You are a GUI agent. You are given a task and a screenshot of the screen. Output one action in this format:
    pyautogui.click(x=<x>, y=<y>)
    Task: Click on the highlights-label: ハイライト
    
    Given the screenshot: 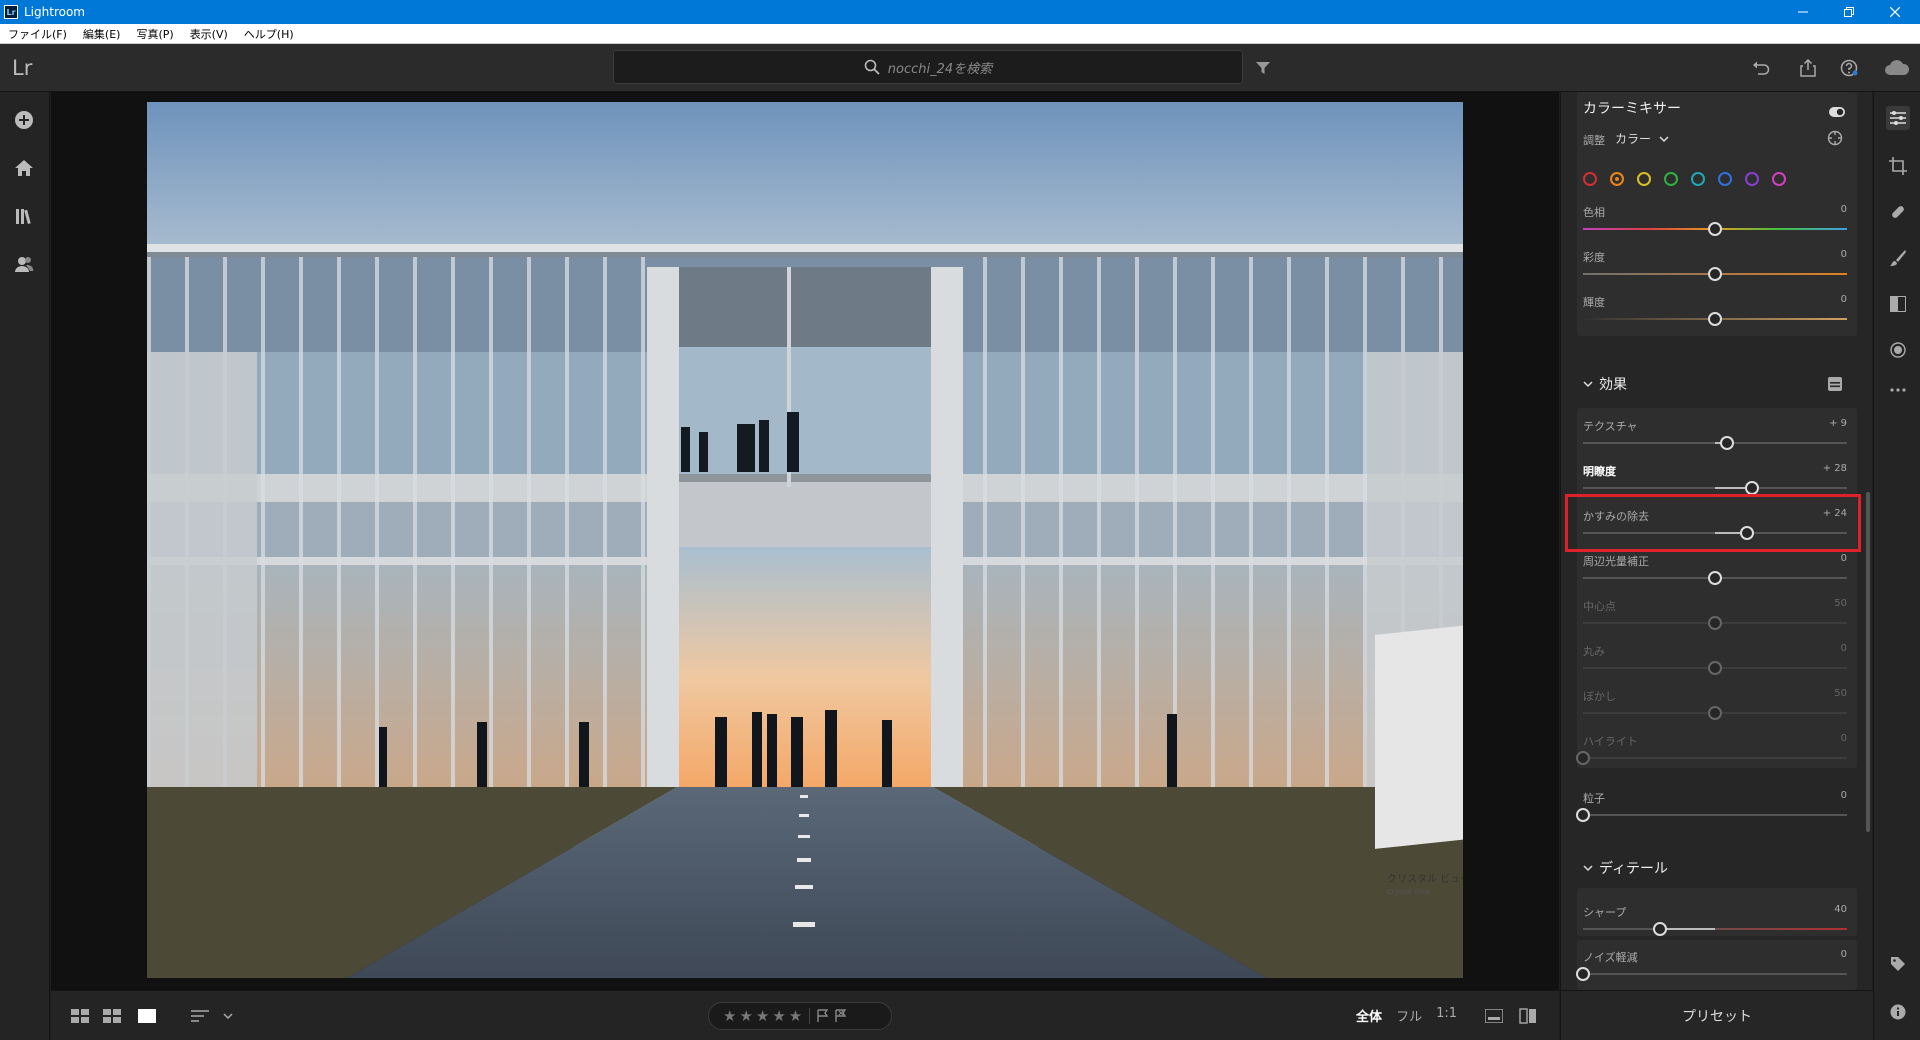 What is the action you would take?
    pyautogui.click(x=1610, y=741)
    